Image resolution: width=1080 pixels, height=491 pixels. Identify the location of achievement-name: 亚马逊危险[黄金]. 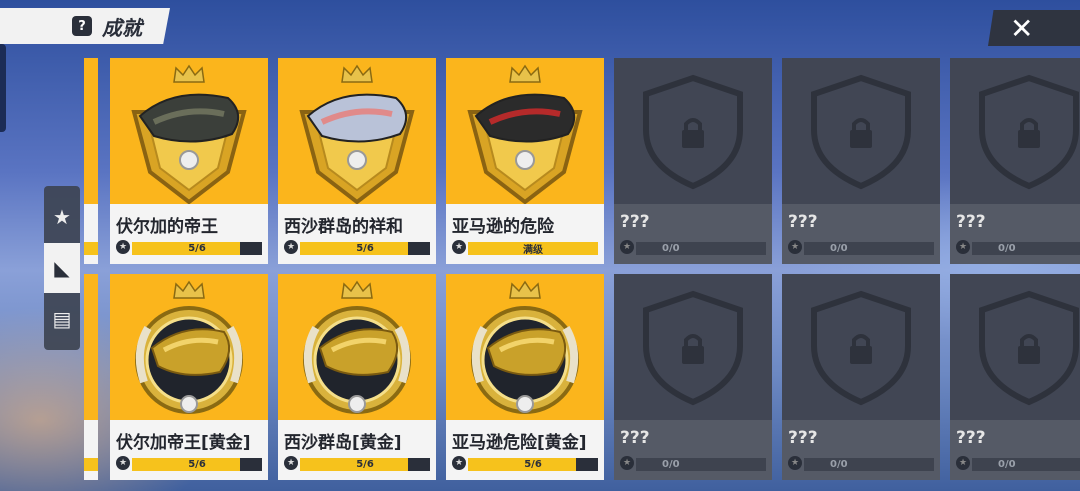
(519, 443).